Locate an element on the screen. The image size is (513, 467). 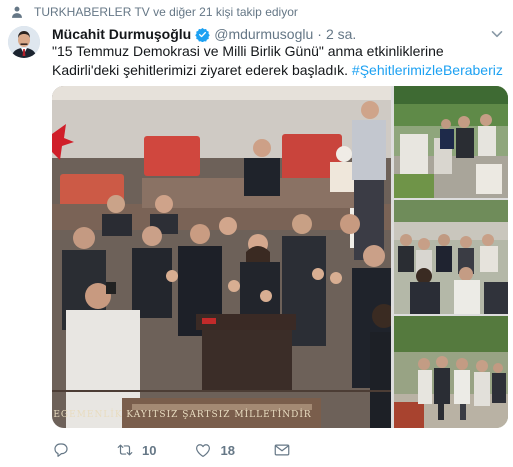
tweet-header: Mücahit Durmuşoğlu @mdurmusoglu · 2 sa. is located at coordinates (204, 34).